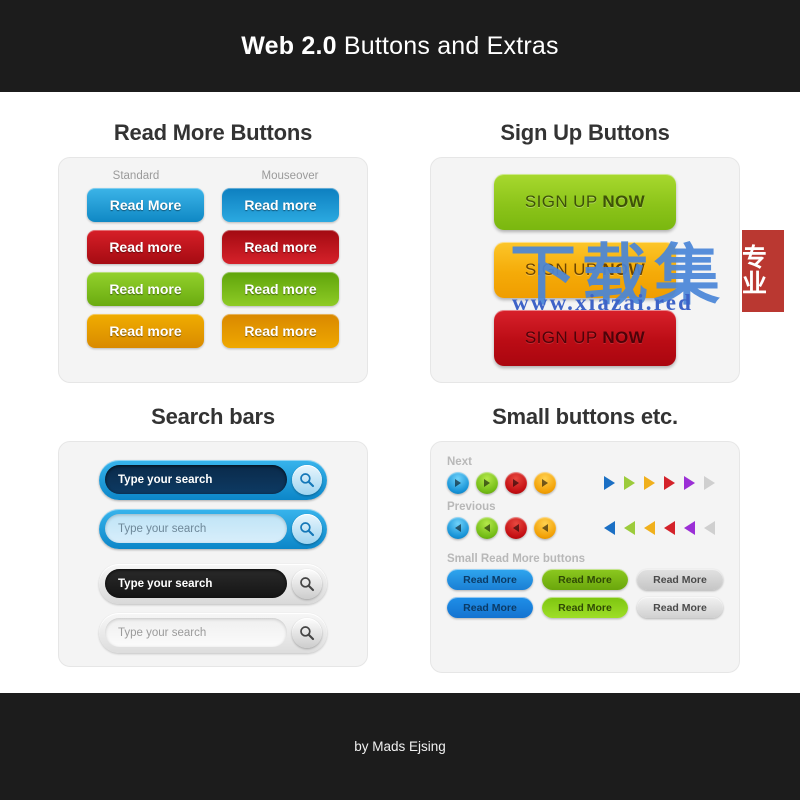 The width and height of the screenshot is (800, 800). What do you see at coordinates (280, 268) in the screenshot?
I see `read-more-column-mouseover: Read more Read more Read more Read more` at bounding box center [280, 268].